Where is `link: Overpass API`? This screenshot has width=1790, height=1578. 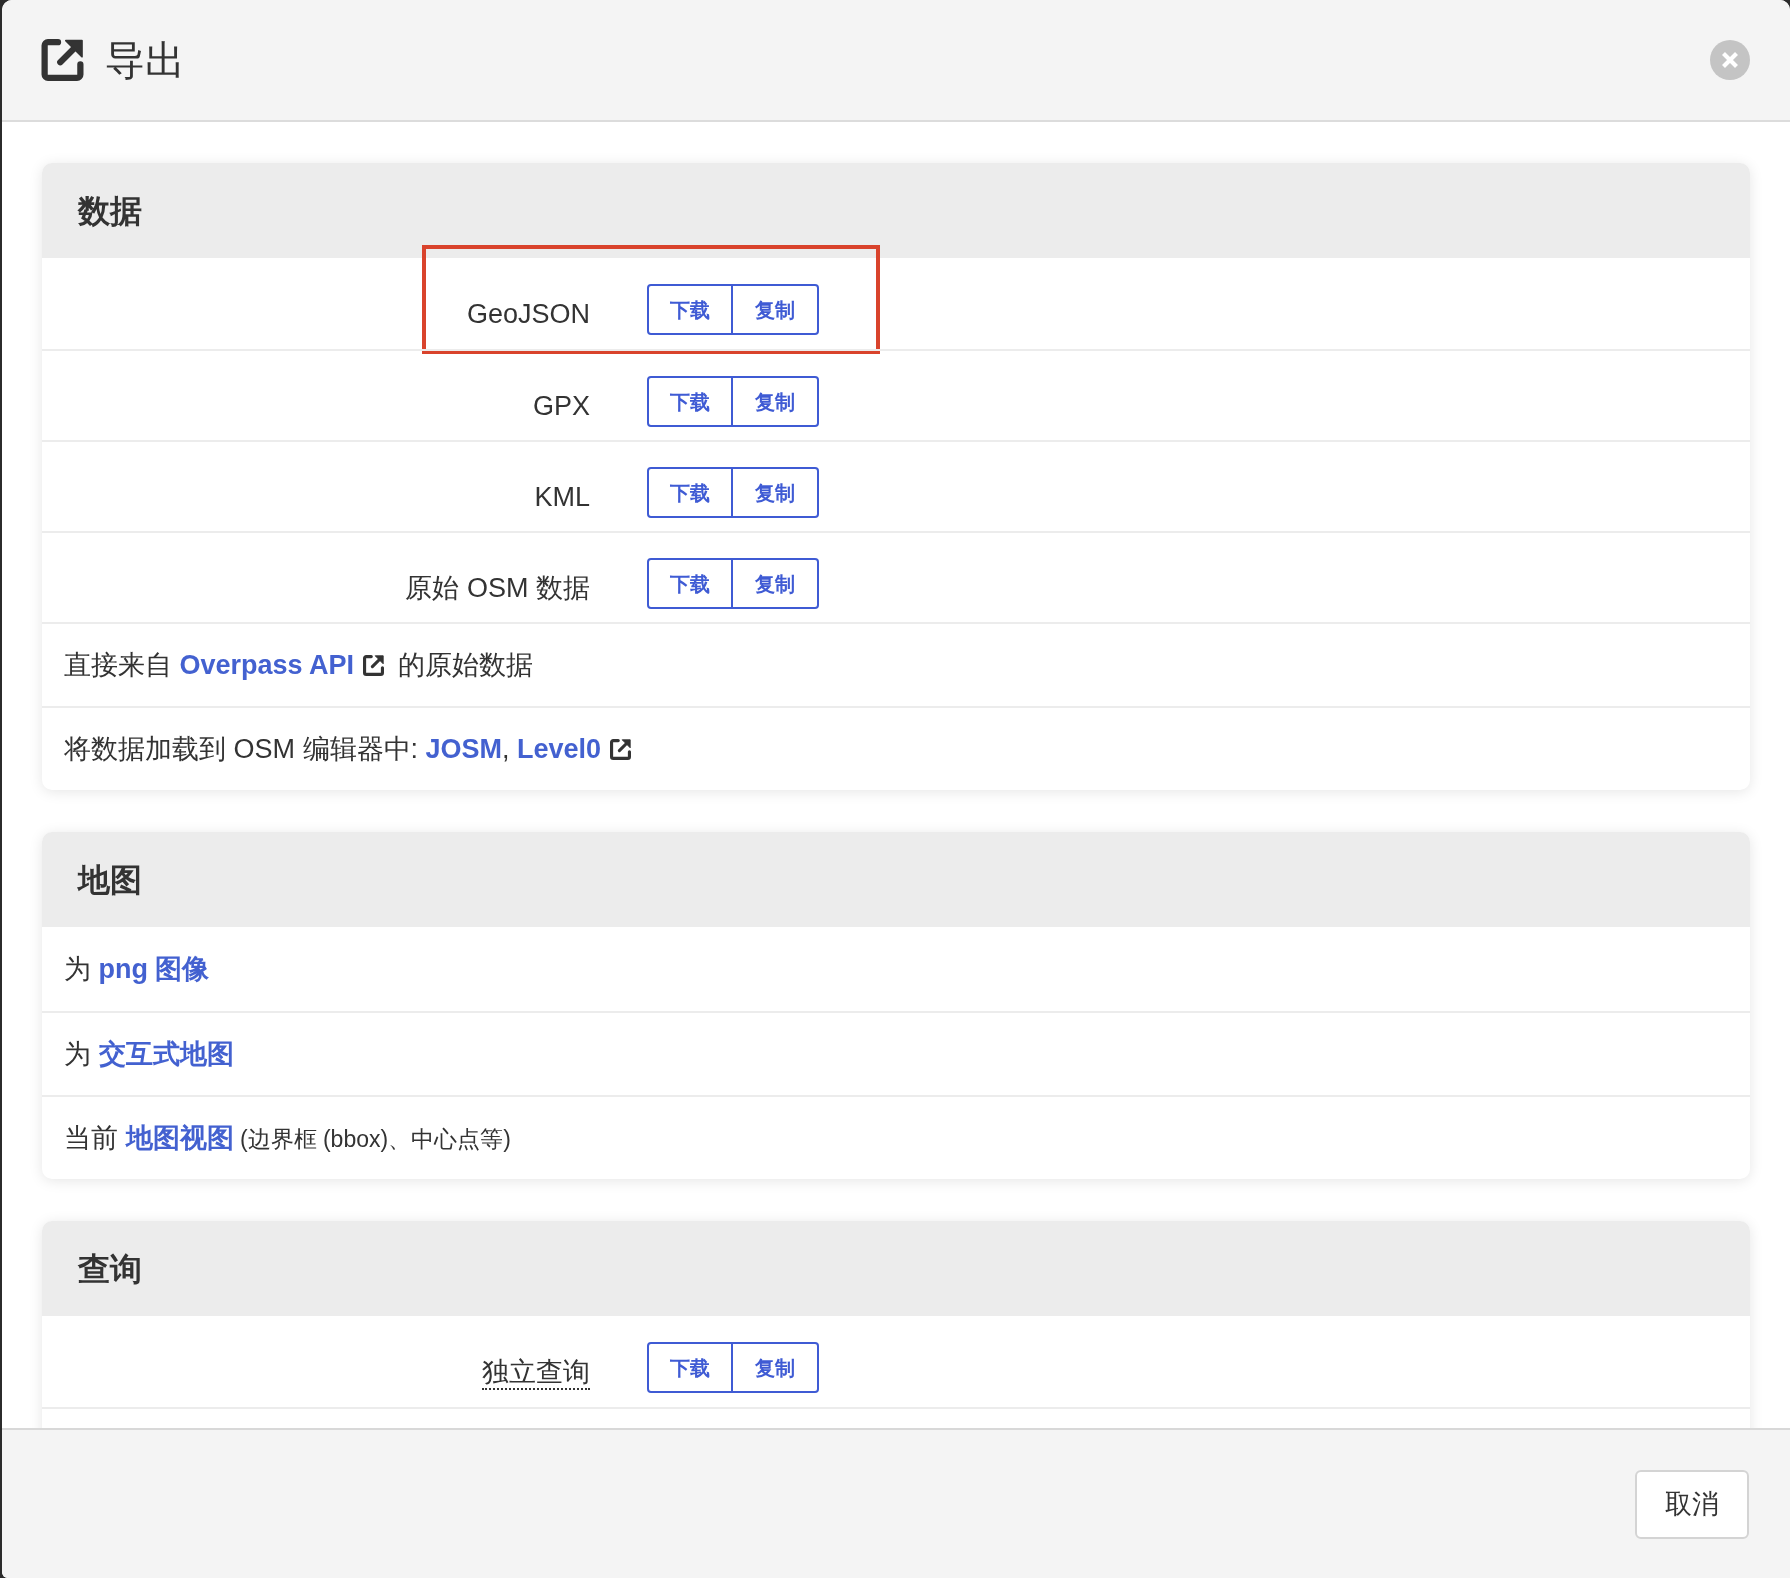 link: Overpass API is located at coordinates (267, 664).